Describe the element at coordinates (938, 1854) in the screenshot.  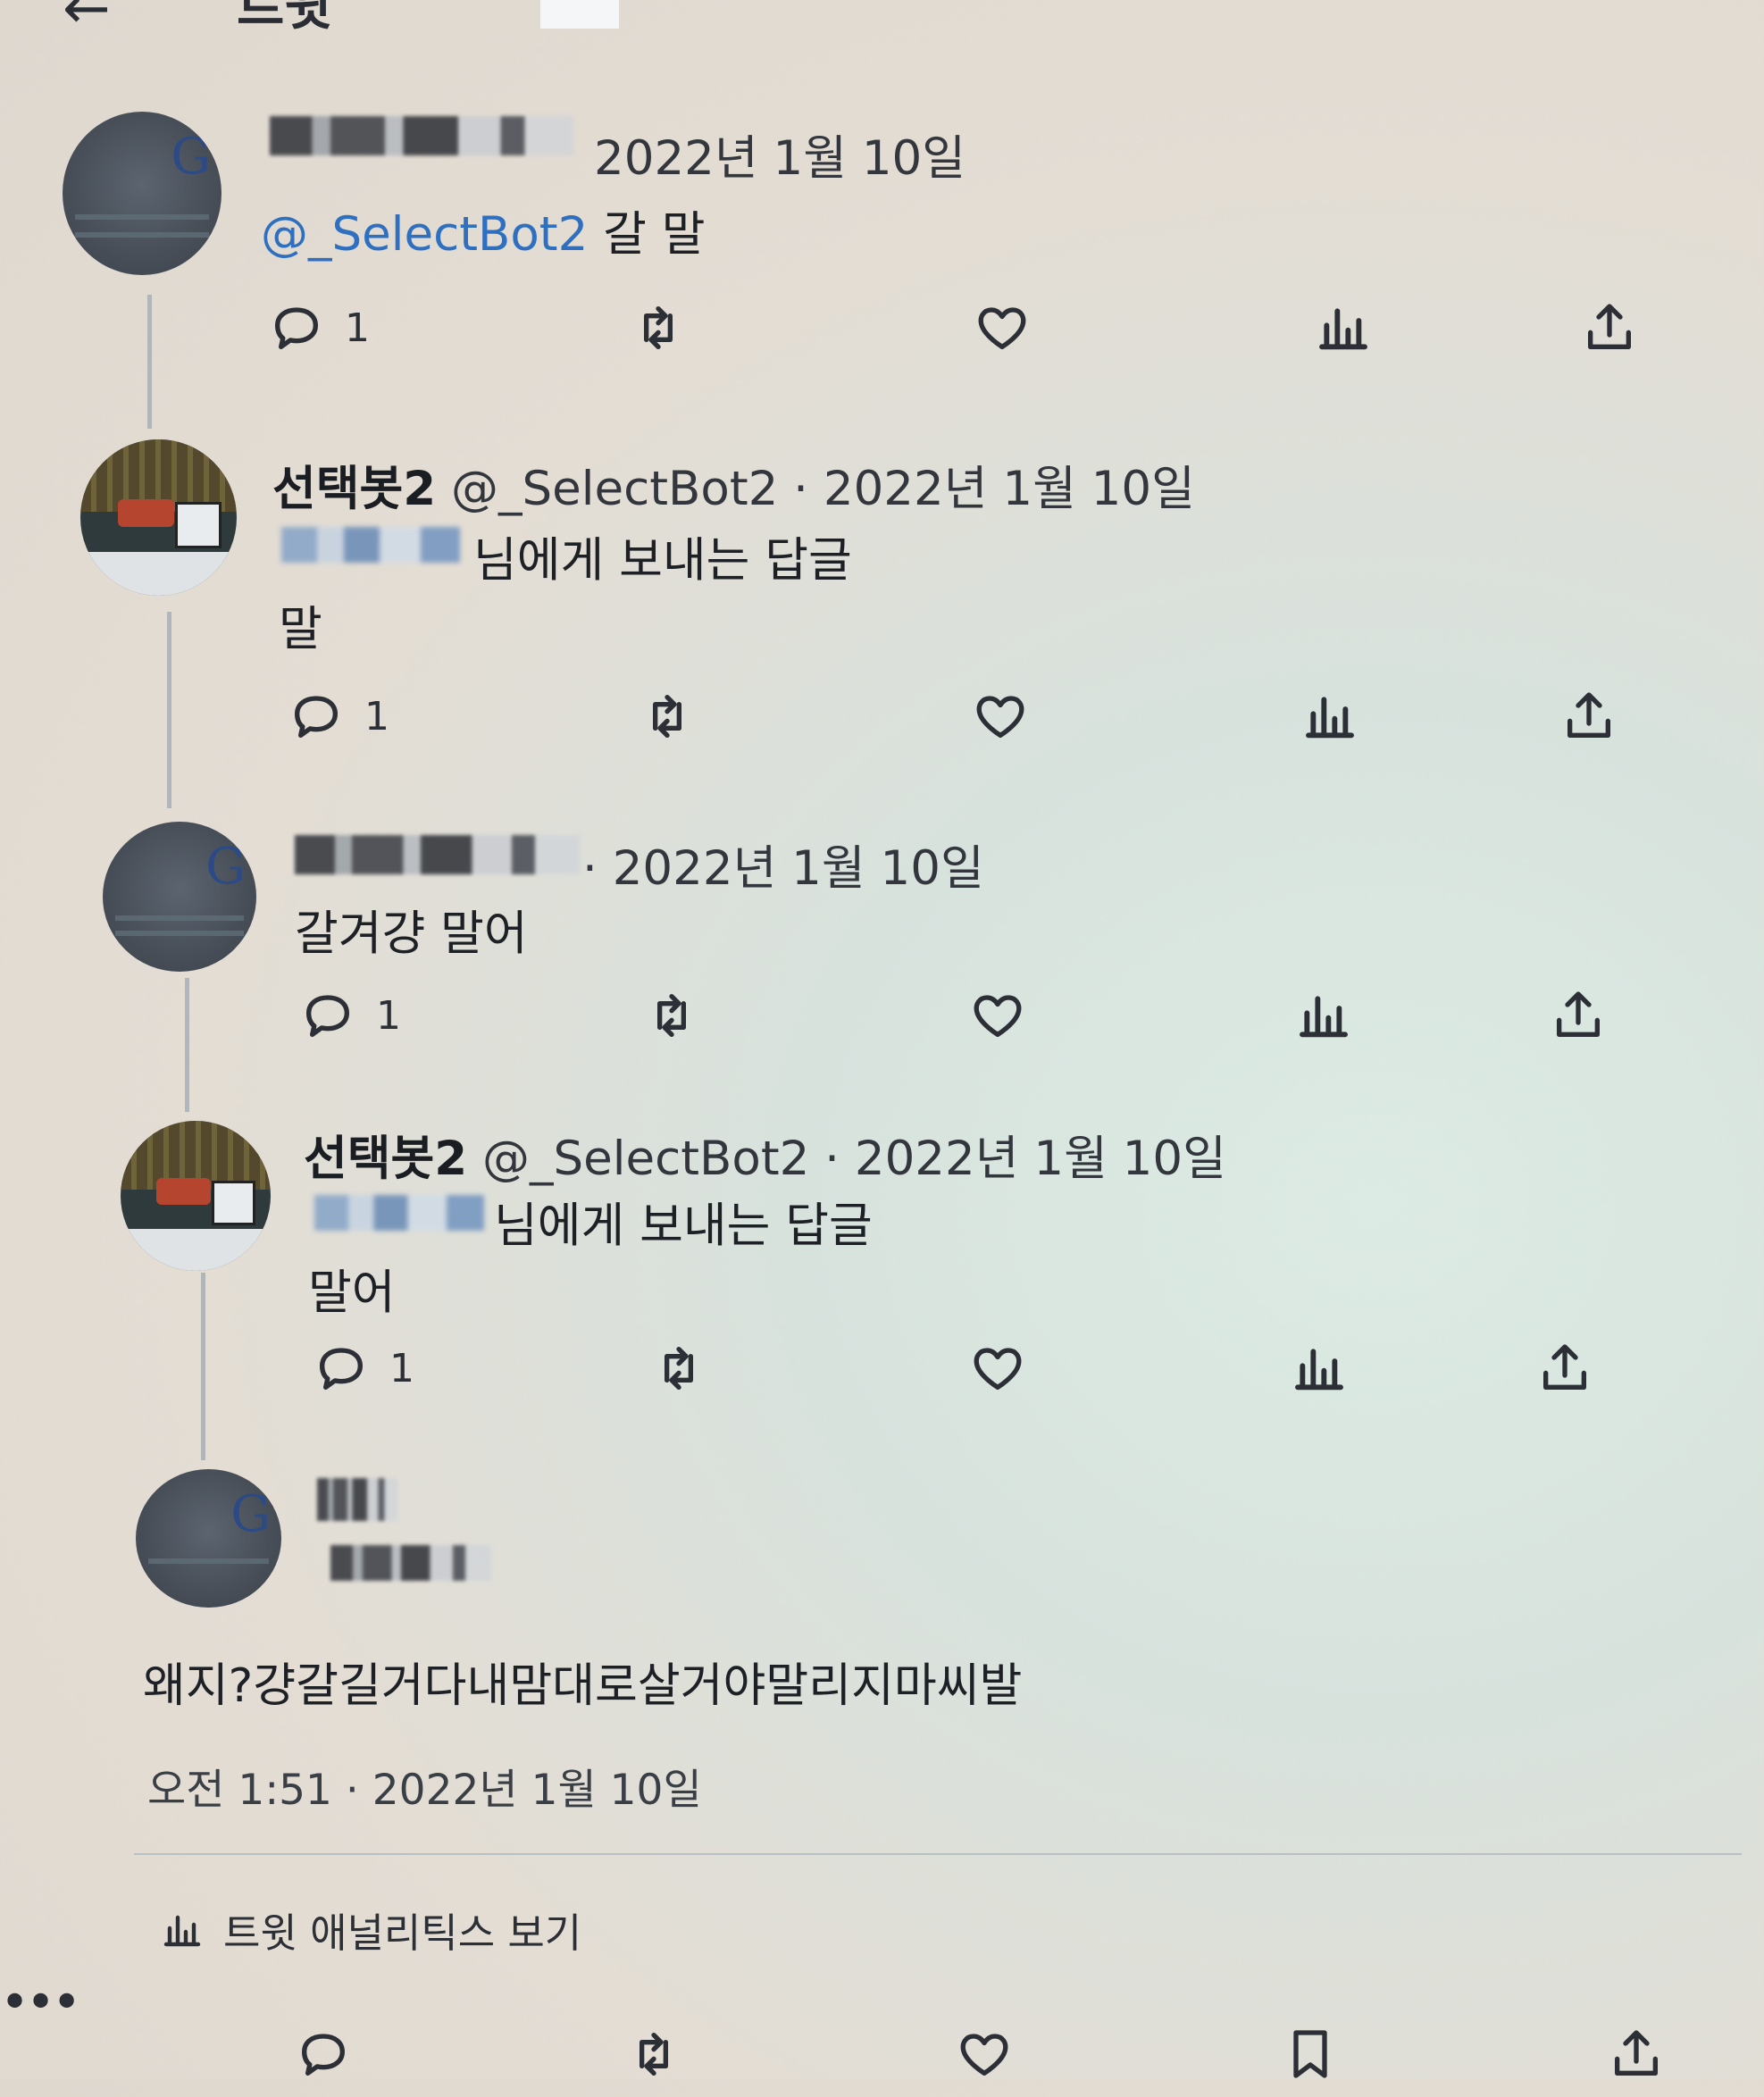
I see `divider` at that location.